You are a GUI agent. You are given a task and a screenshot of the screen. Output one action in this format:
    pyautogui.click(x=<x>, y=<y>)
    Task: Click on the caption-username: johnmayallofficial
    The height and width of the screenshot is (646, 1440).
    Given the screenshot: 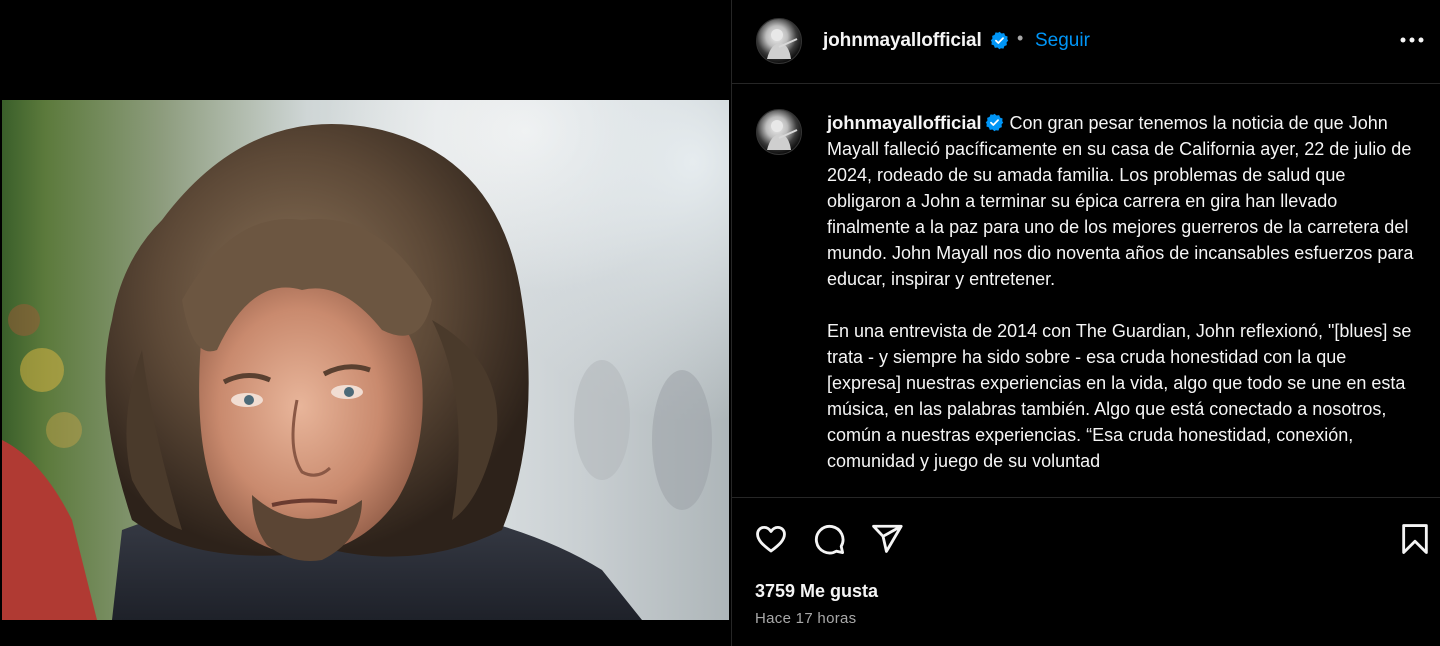 What is the action you would take?
    pyautogui.click(x=904, y=122)
    